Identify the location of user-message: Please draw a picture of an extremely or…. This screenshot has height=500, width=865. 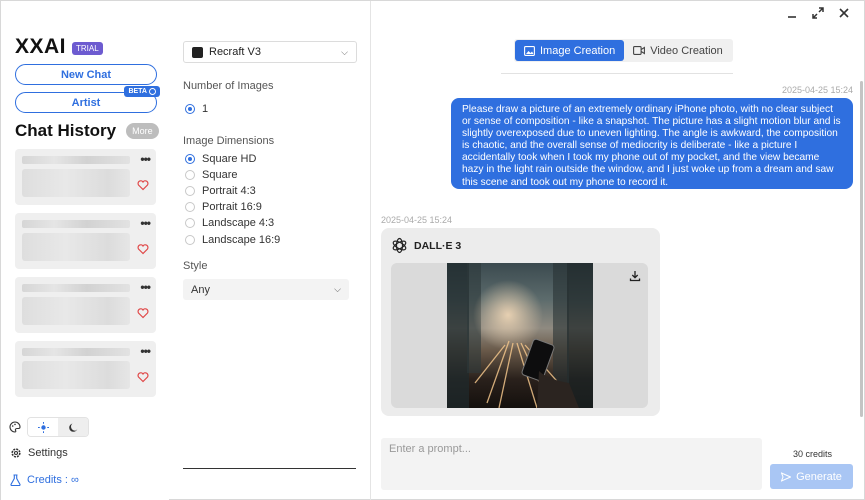
(652, 143).